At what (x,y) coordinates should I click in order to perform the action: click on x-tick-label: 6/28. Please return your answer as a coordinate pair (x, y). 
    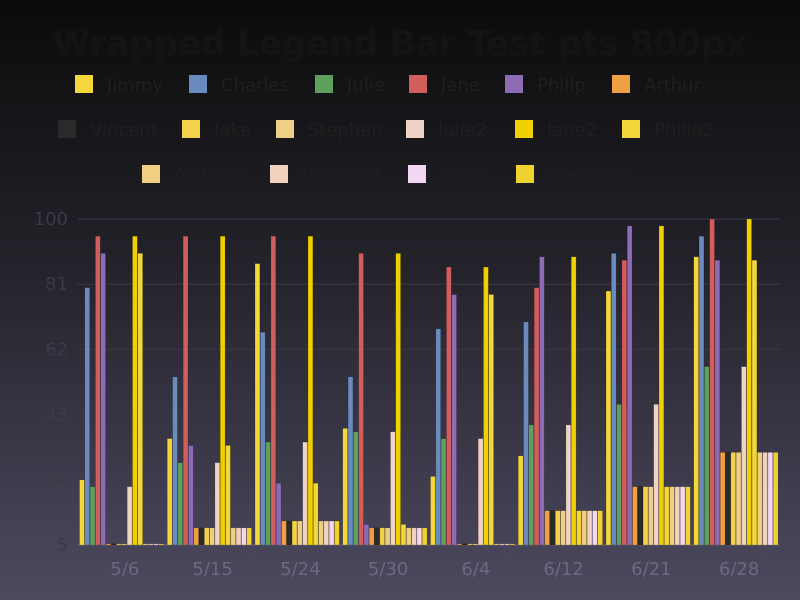
    Looking at the image, I should click on (739, 569).